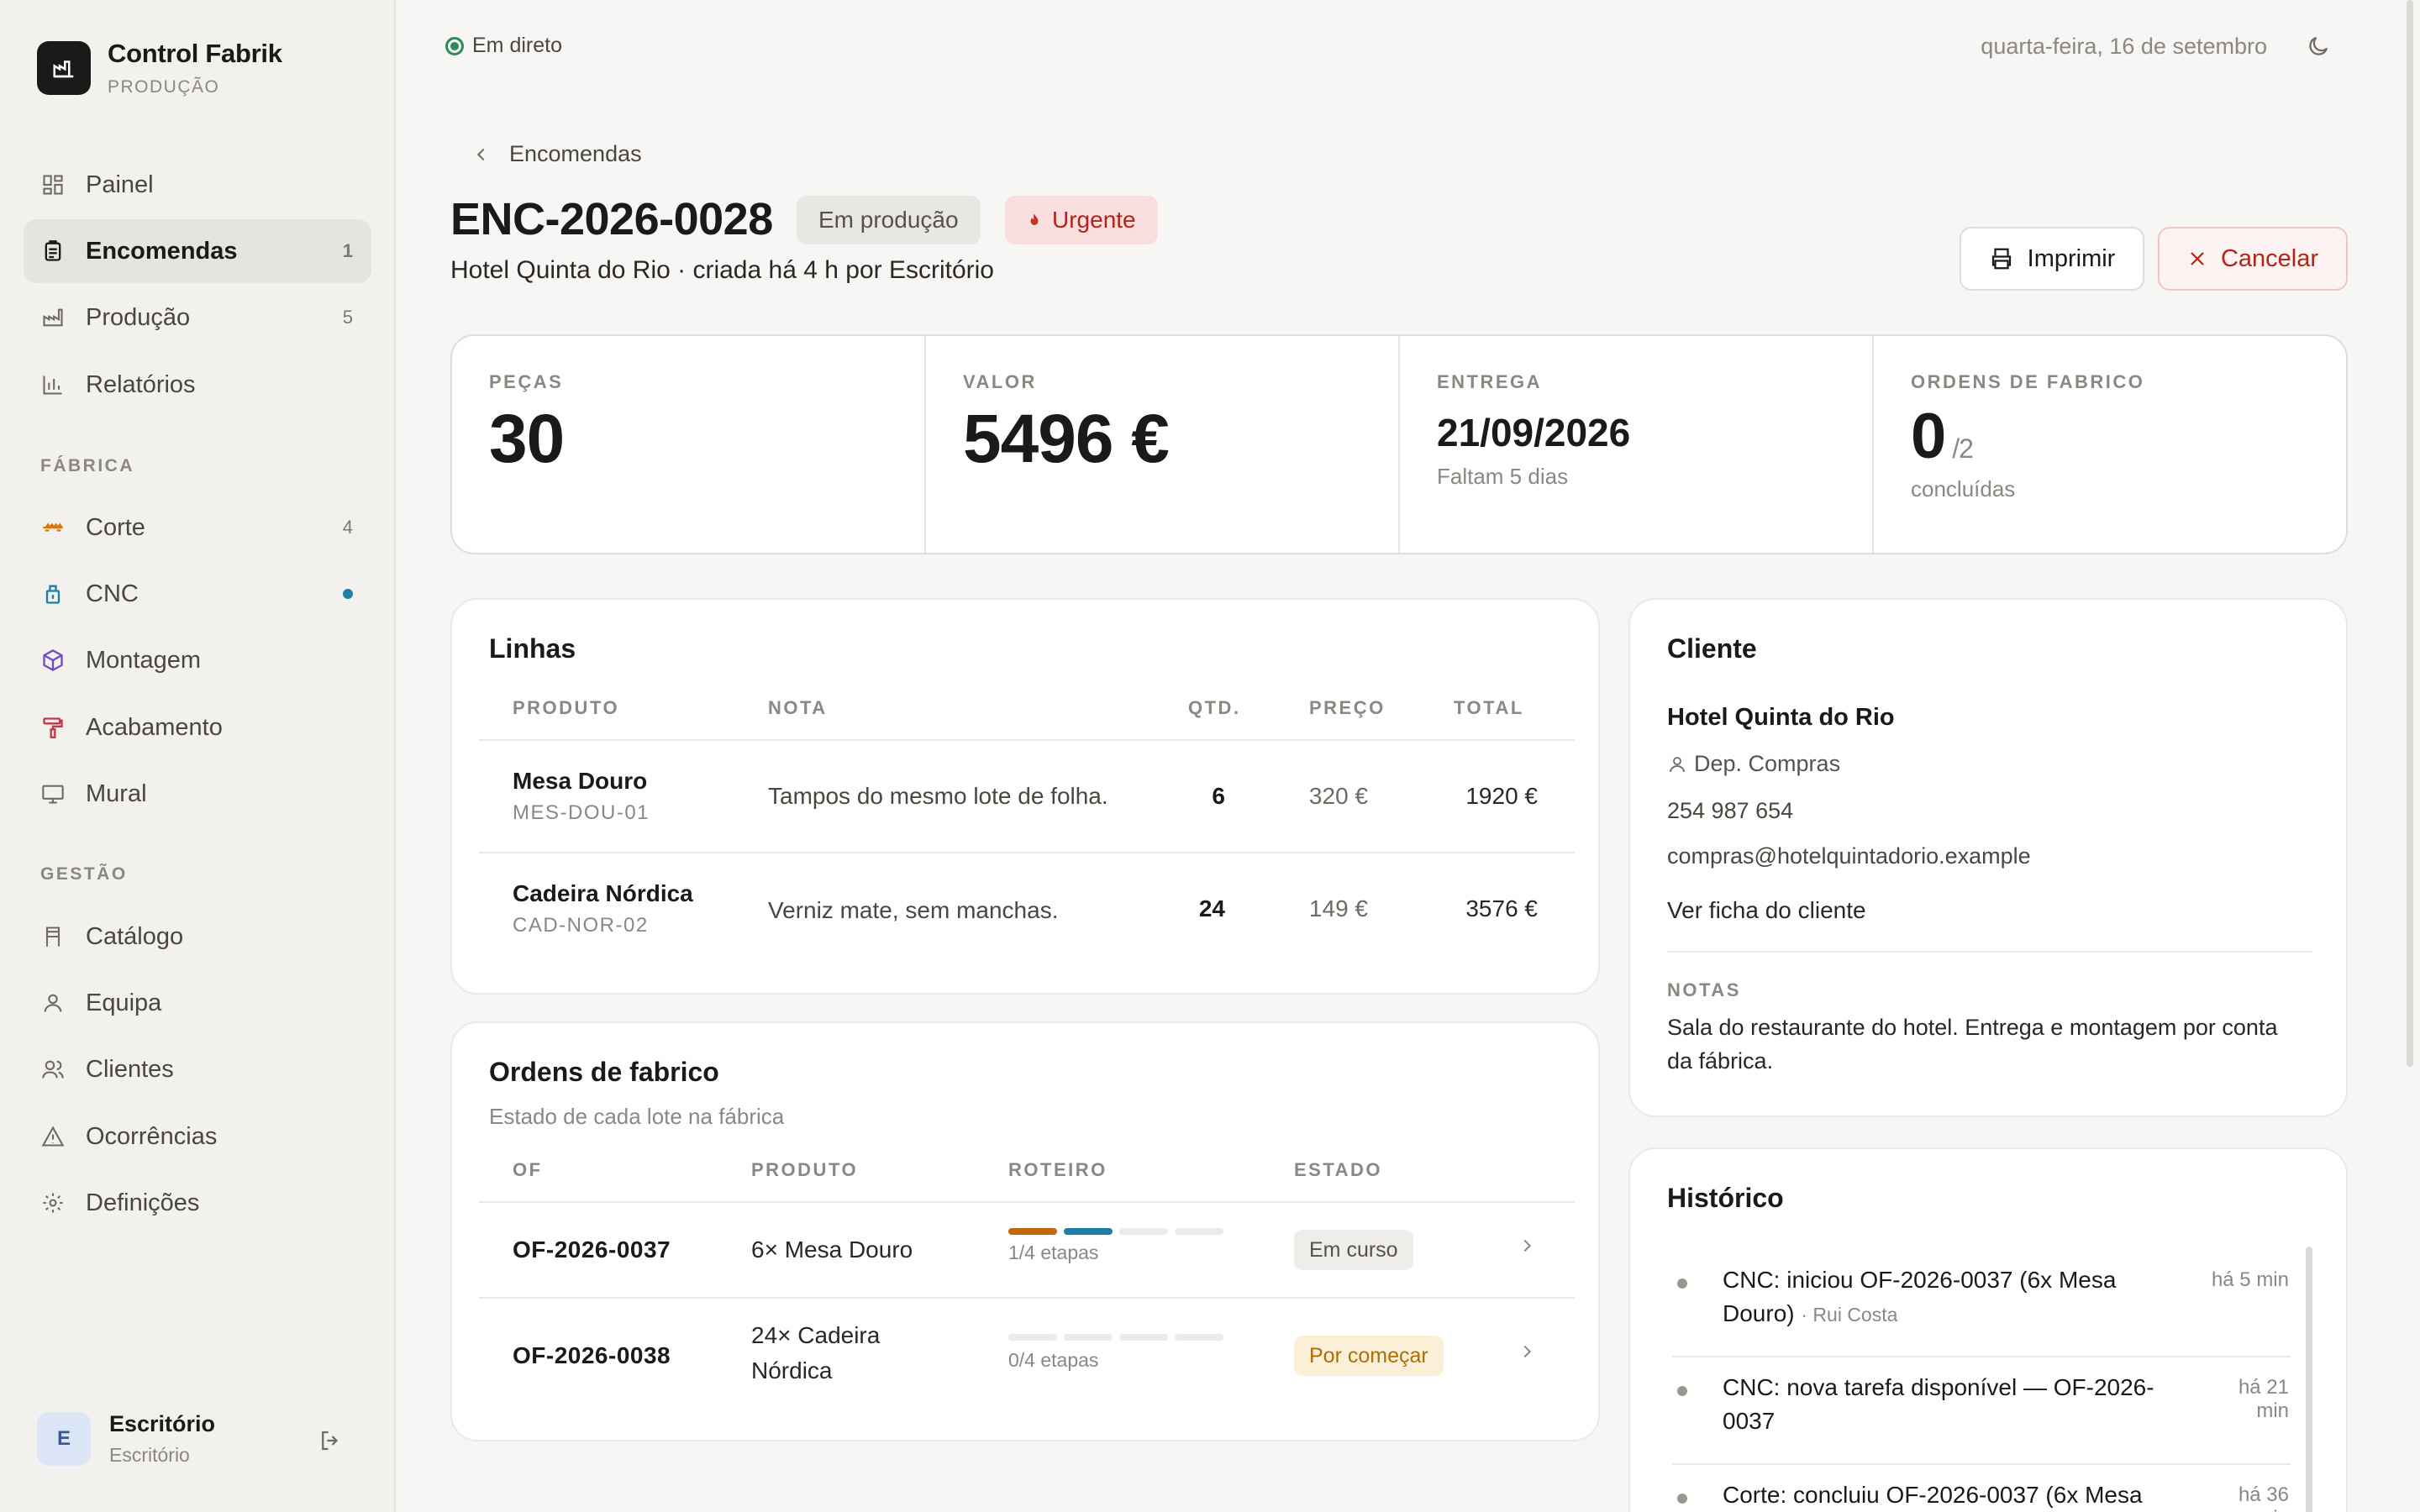 The height and width of the screenshot is (1512, 2420). What do you see at coordinates (2410, 533) in the screenshot?
I see `scrollbar` at bounding box center [2410, 533].